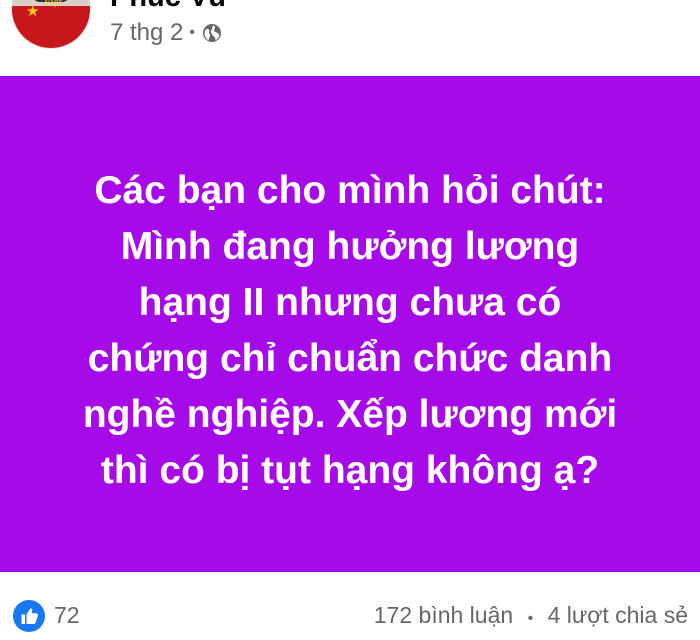 The height and width of the screenshot is (640, 700). I want to click on post-meta: 7 thg 2 •, so click(166, 33).